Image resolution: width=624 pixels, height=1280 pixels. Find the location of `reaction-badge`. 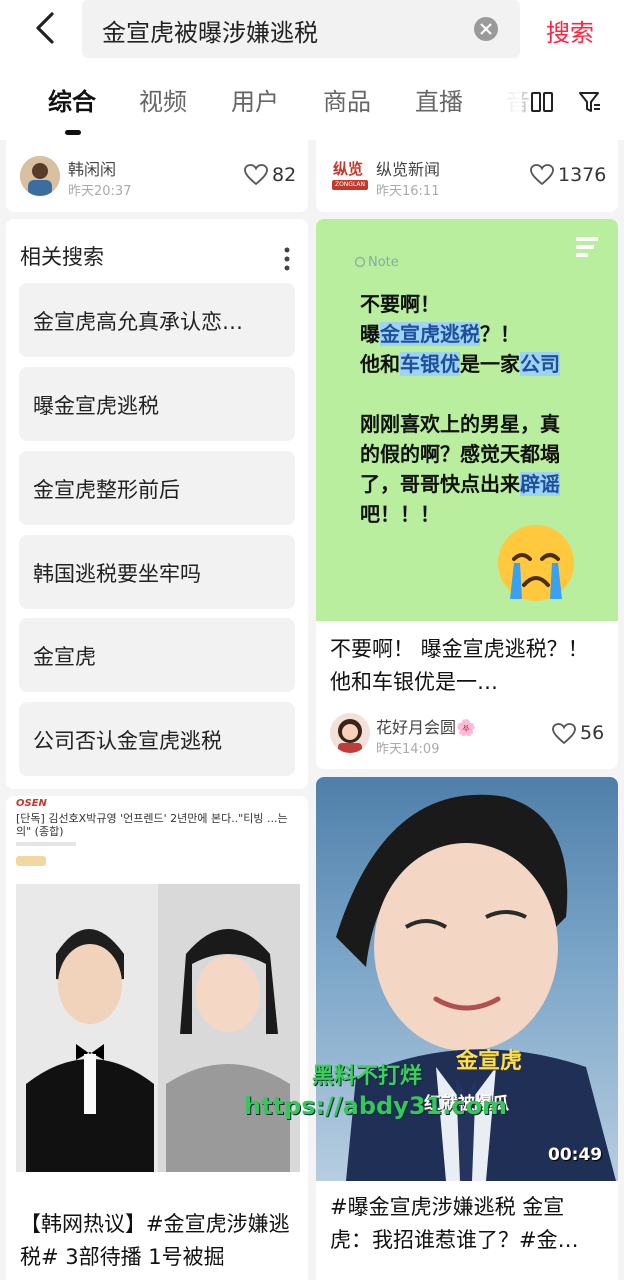

reaction-badge is located at coordinates (31, 861).